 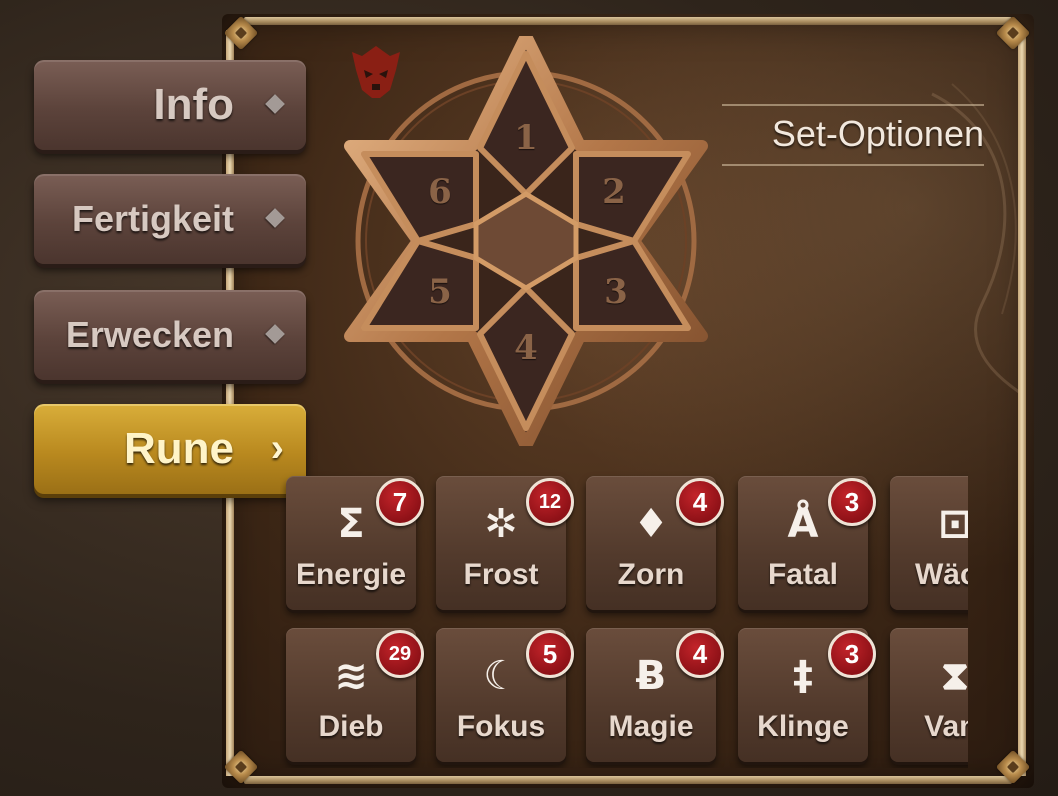 What do you see at coordinates (628, 780) in the screenshot?
I see `frame-bottom` at bounding box center [628, 780].